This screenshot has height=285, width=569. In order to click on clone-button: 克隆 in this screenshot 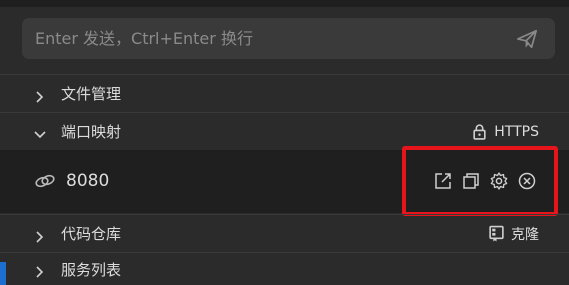, I will do `click(513, 234)`.